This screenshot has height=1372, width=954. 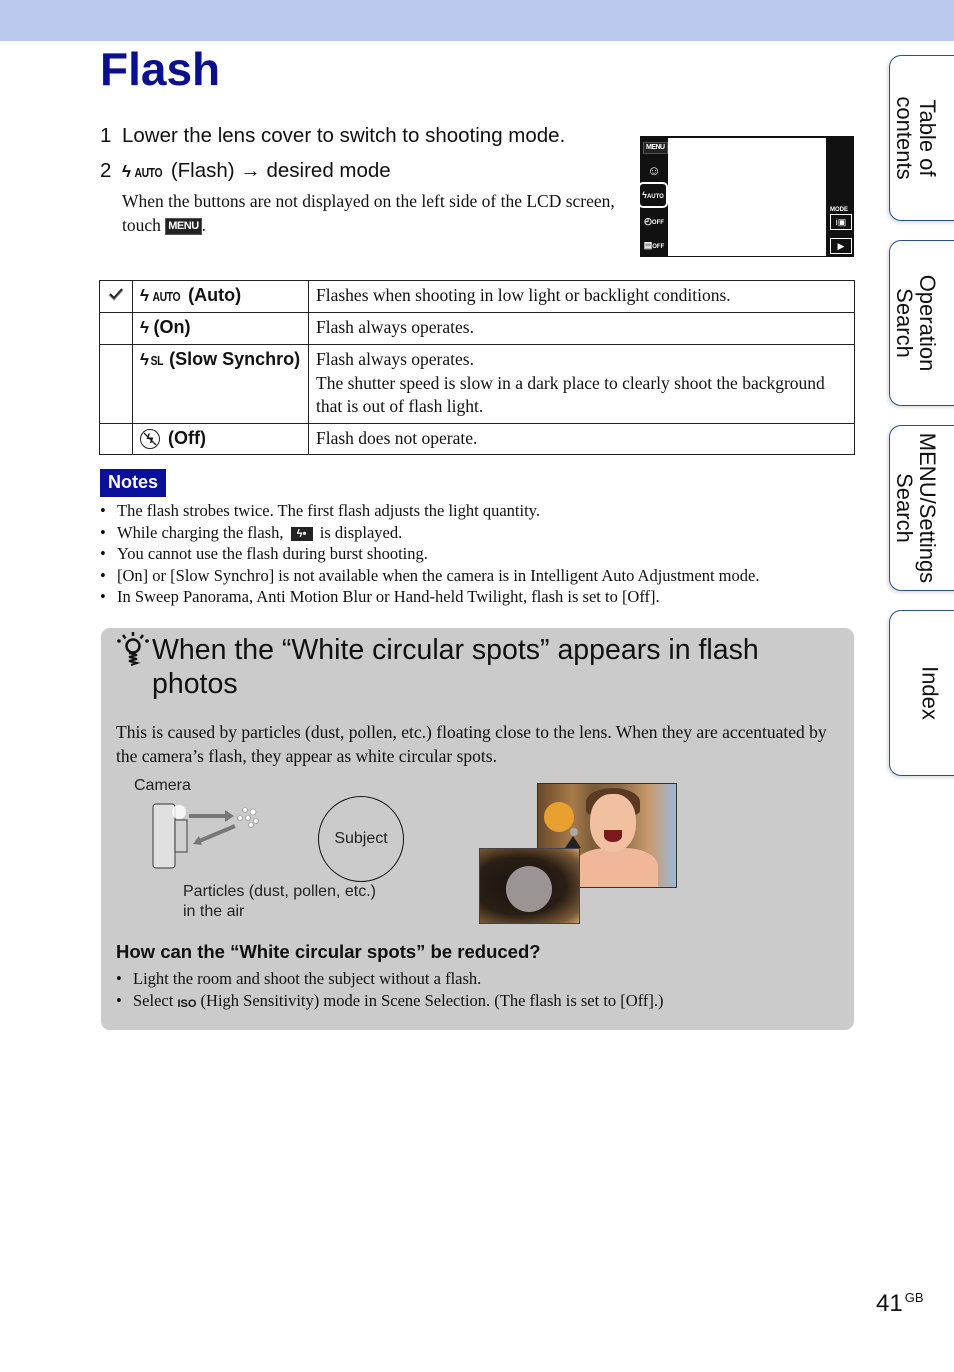 I want to click on lcd-menu-button: MENU, so click(x=655, y=147).